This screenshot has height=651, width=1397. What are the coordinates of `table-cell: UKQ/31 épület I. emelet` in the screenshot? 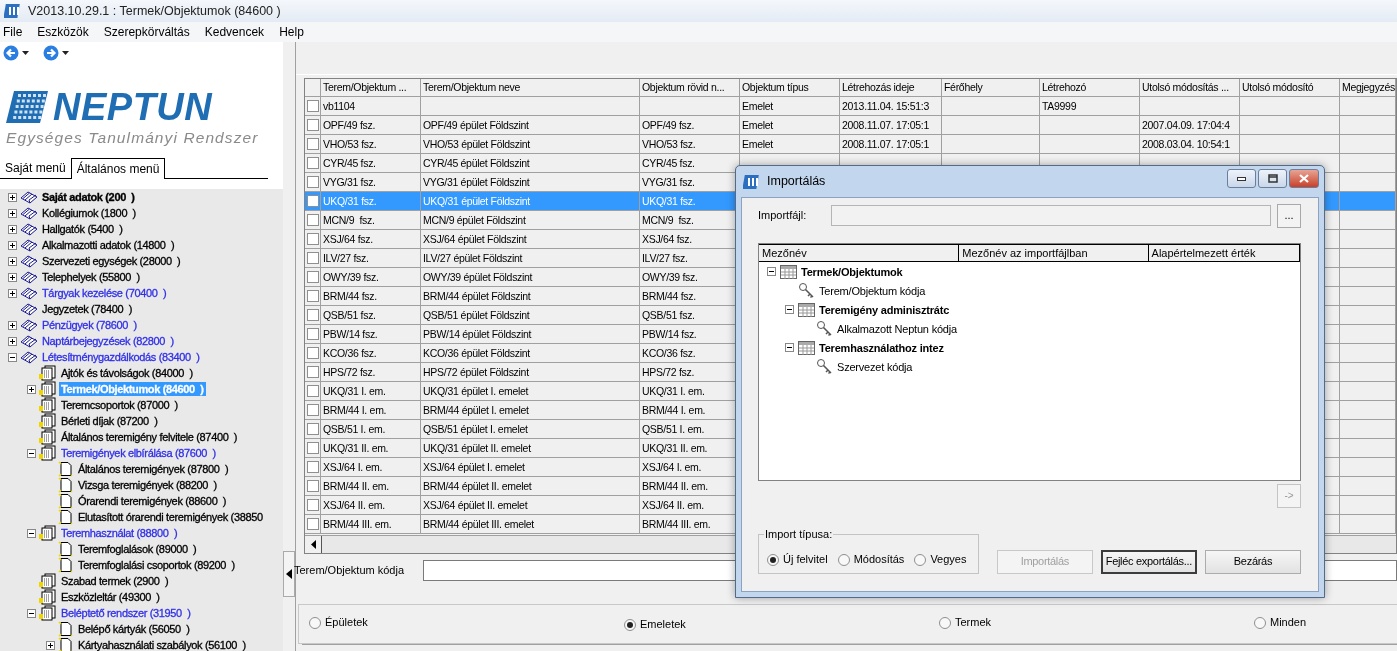 It's located at (476, 391).